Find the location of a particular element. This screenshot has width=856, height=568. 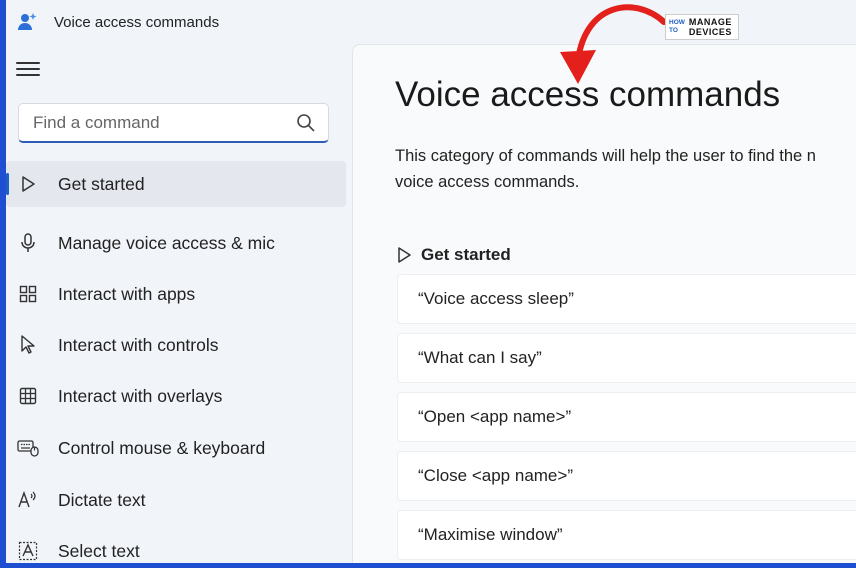

search-input is located at coordinates (158, 122).